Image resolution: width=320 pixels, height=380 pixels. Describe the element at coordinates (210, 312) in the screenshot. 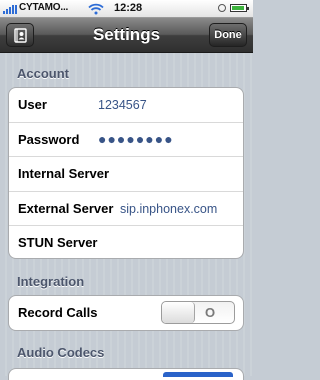

I see `toggle-off-text: O` at that location.